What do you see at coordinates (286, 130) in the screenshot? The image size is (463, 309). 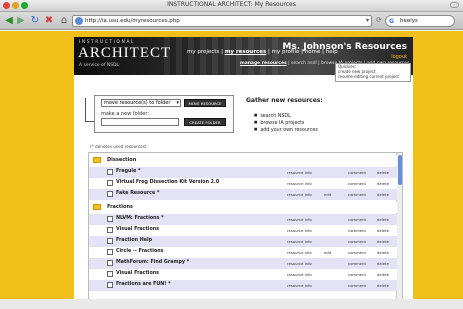 I see `gather-add-own: add your own resources` at bounding box center [286, 130].